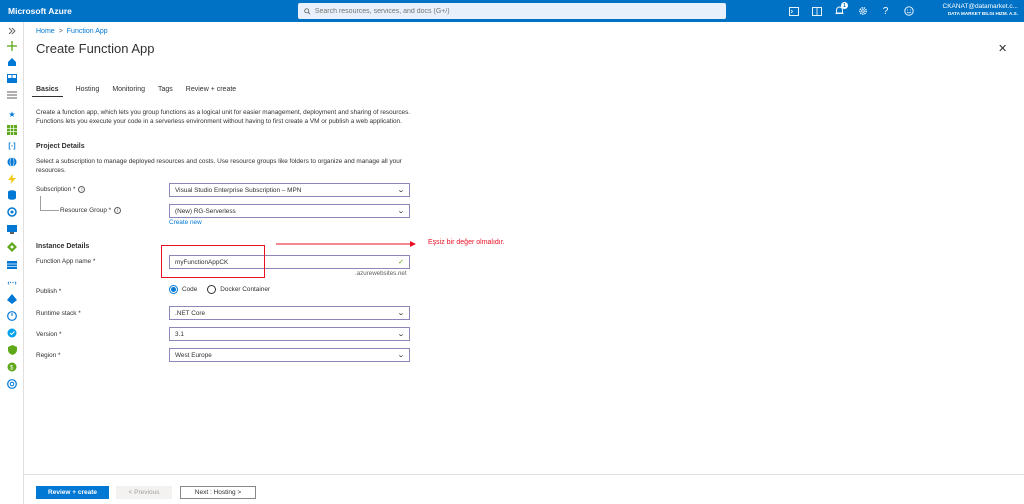 The width and height of the screenshot is (1024, 504). What do you see at coordinates (213, 261) in the screenshot?
I see `annotation-highlight-box` at bounding box center [213, 261].